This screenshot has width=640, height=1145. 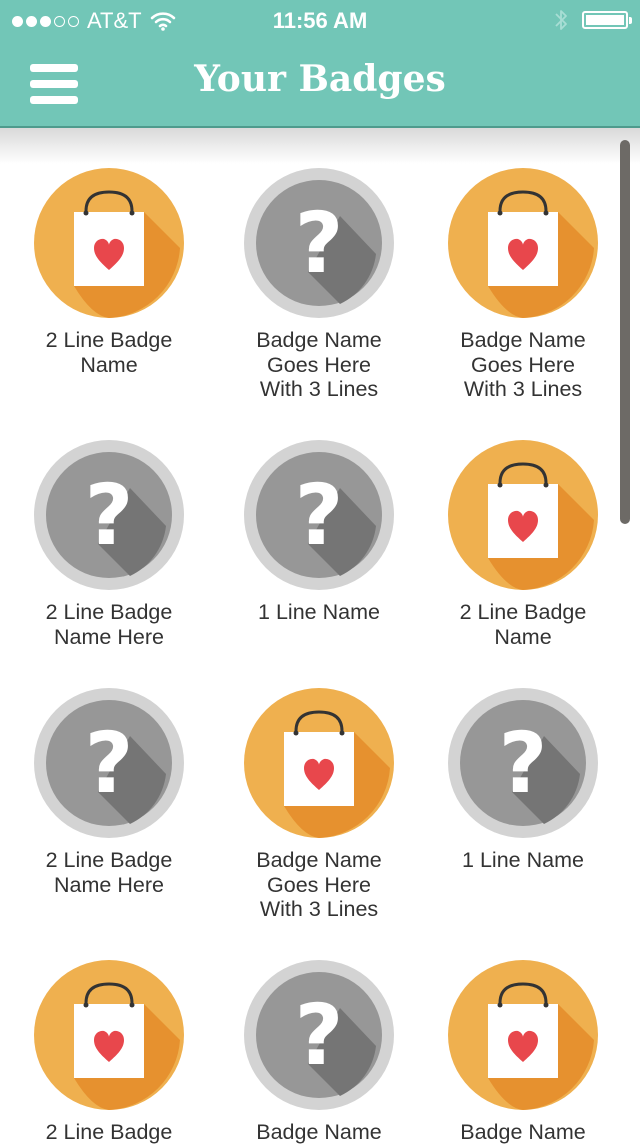 I want to click on badge-name: 2 Line Badge, so click(x=109, y=1132).